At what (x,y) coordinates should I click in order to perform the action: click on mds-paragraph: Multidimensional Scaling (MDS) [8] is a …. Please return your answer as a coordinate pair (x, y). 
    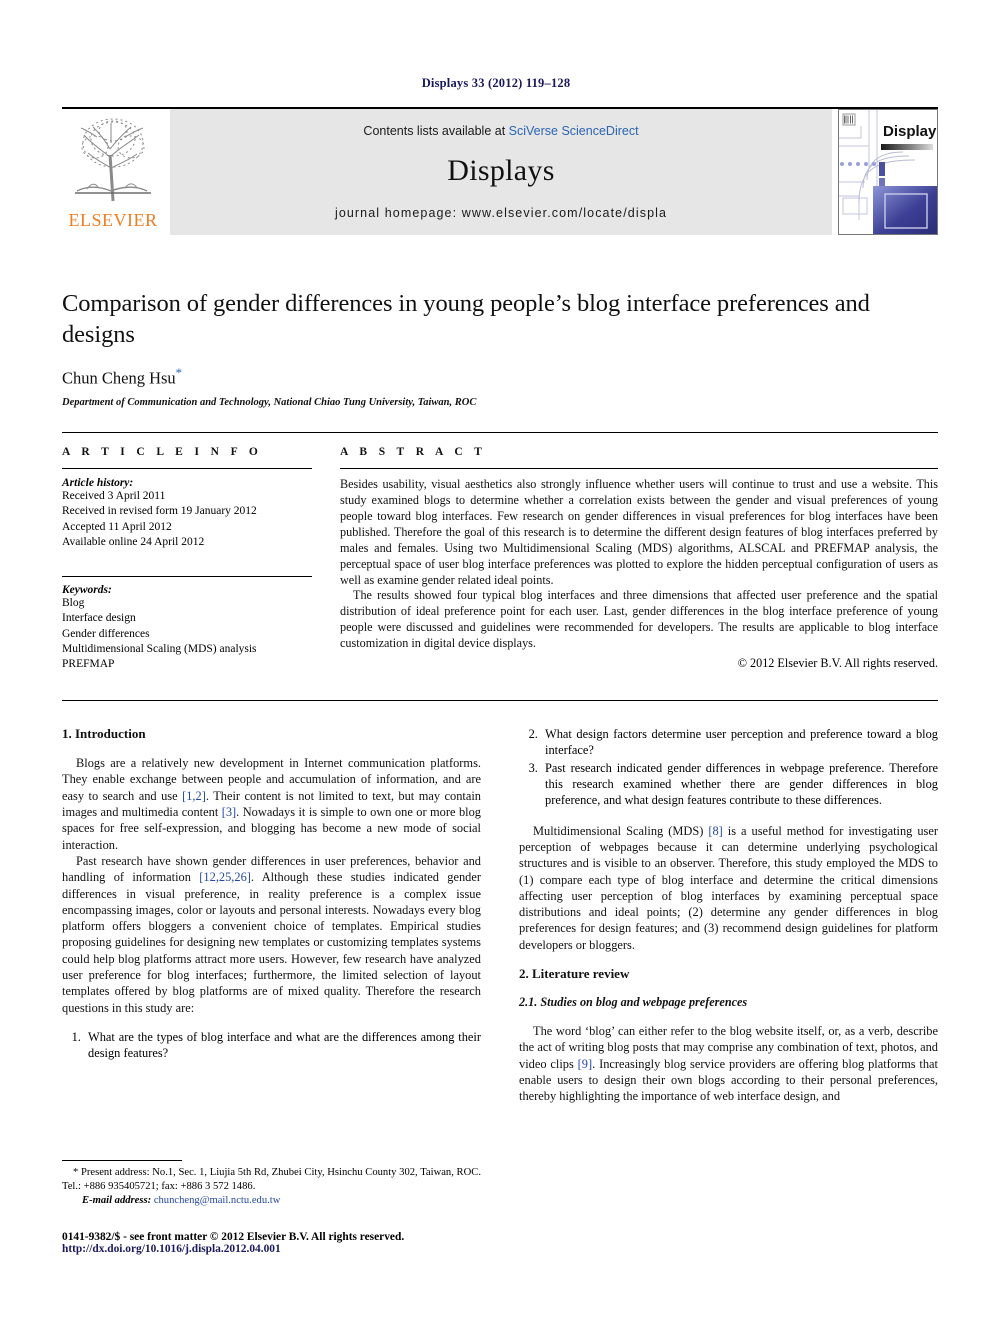
    Looking at the image, I should click on (728, 888).